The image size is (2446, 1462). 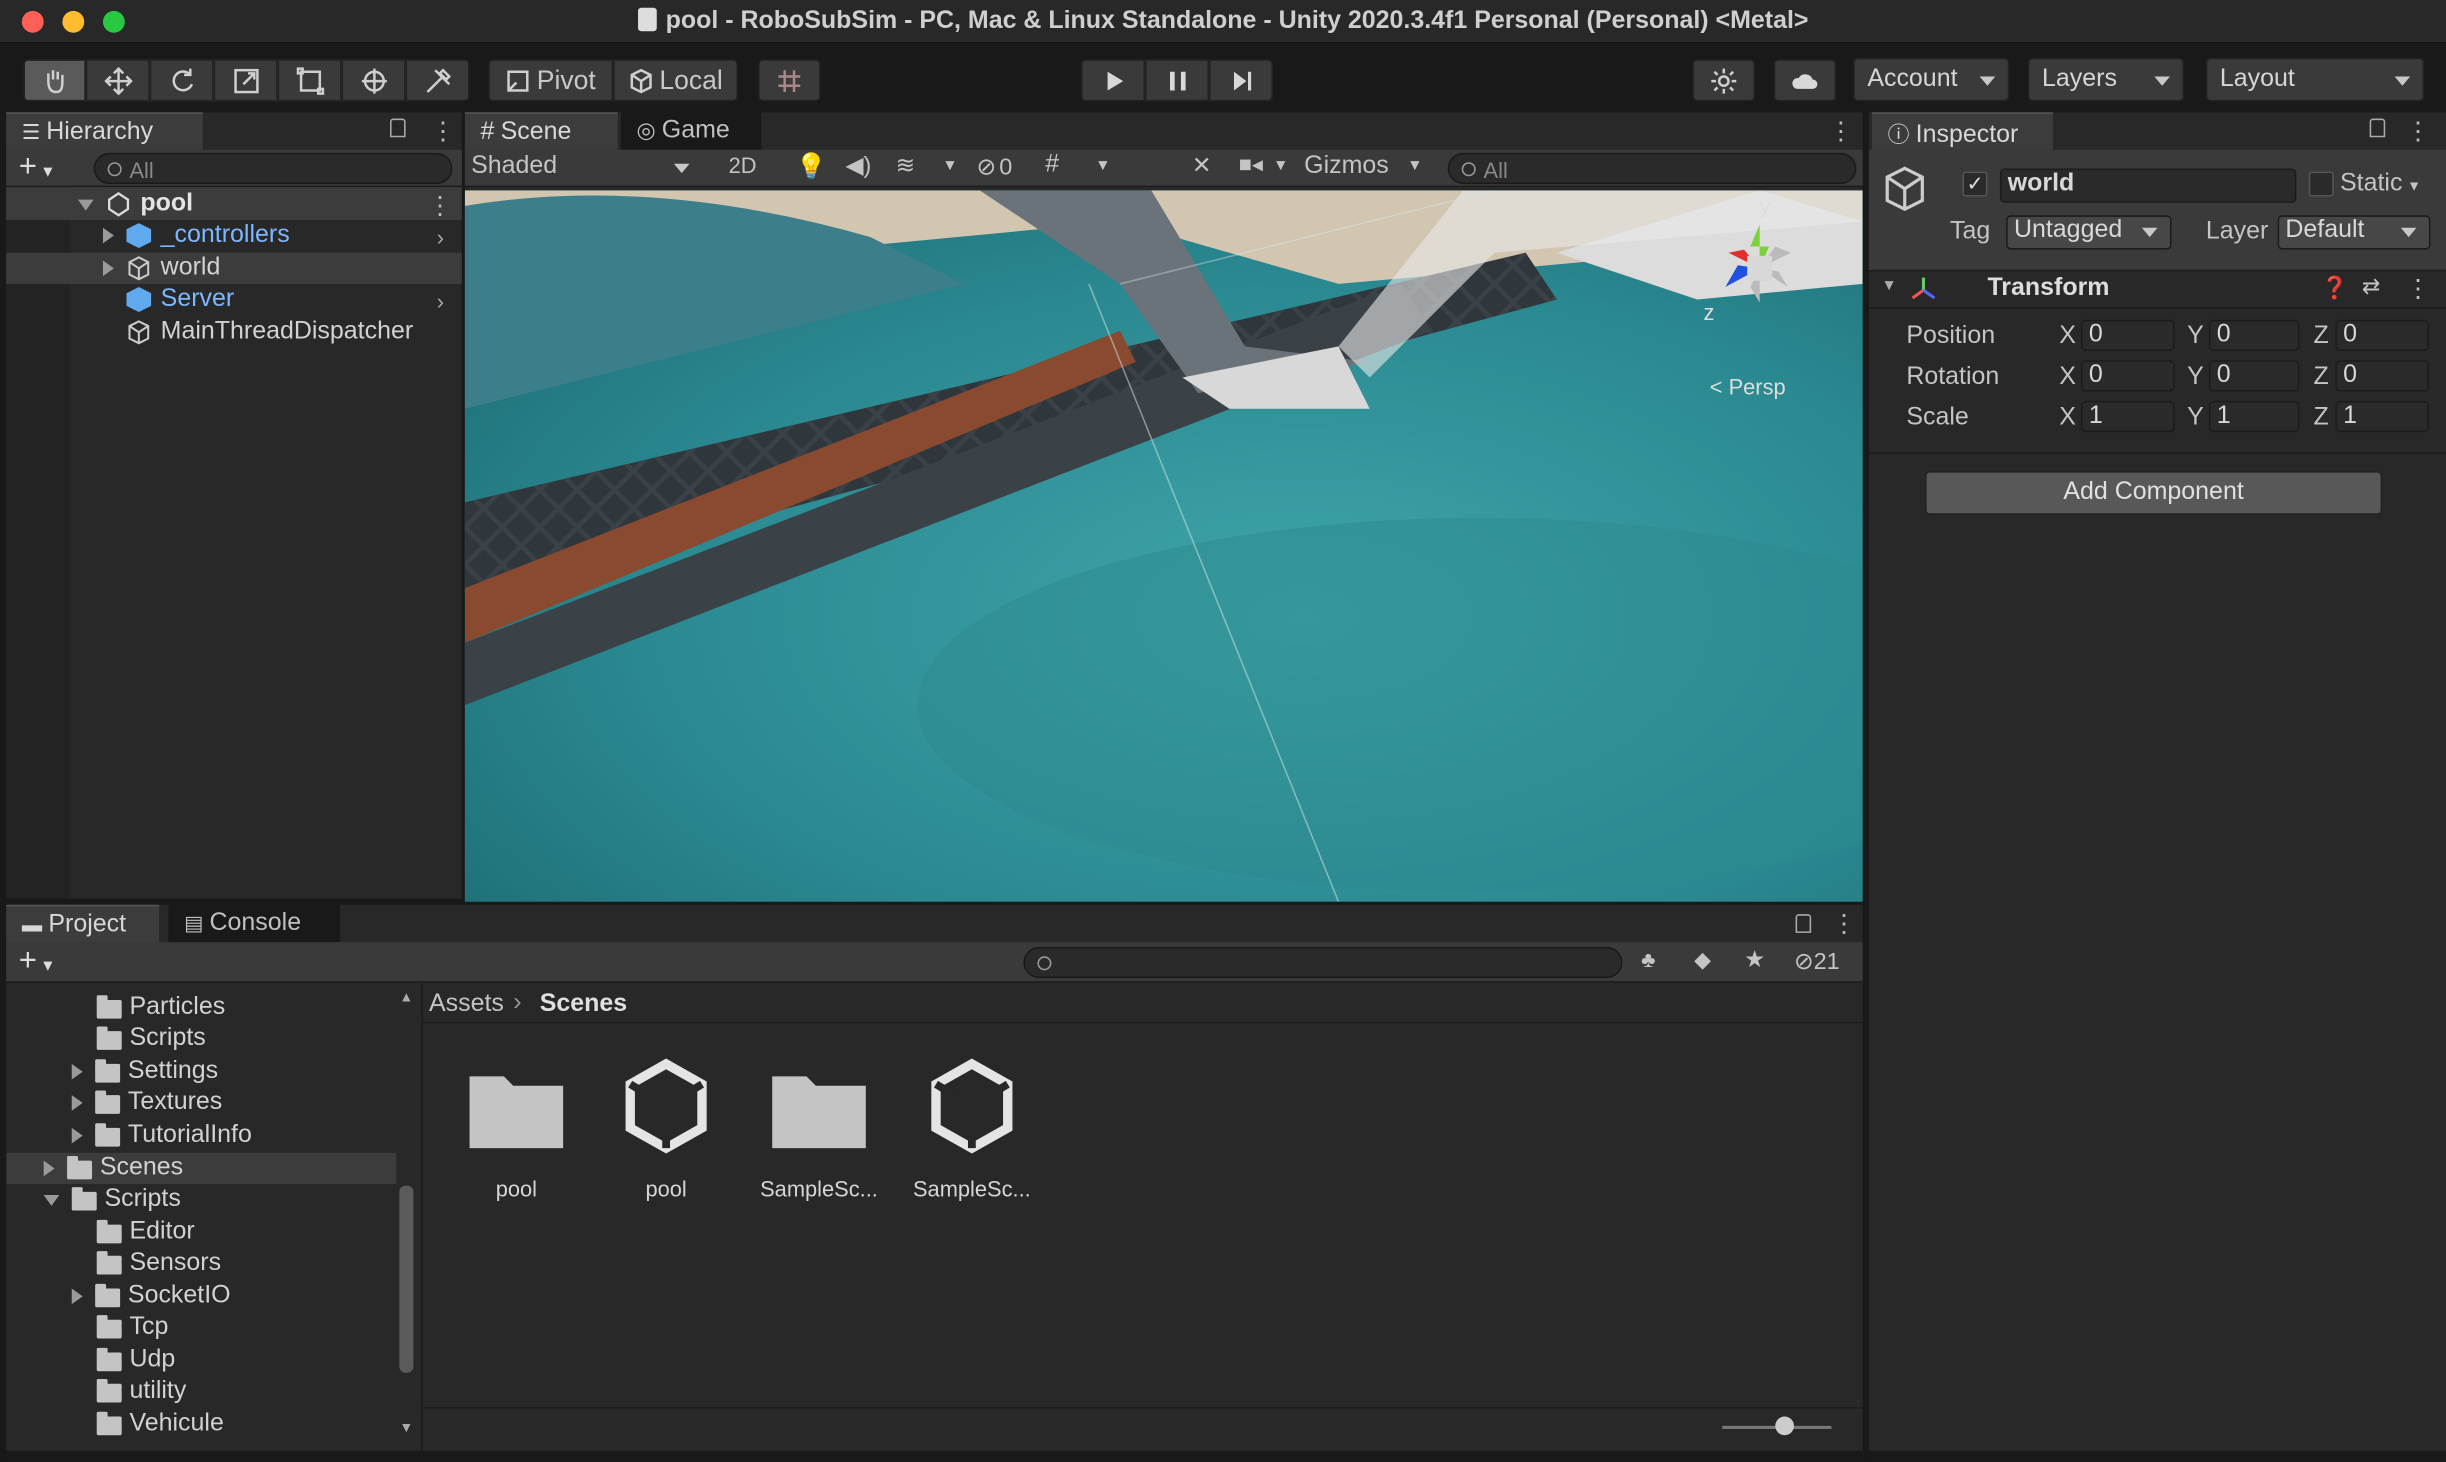 What do you see at coordinates (373, 80) in the screenshot?
I see `transform-tool-button` at bounding box center [373, 80].